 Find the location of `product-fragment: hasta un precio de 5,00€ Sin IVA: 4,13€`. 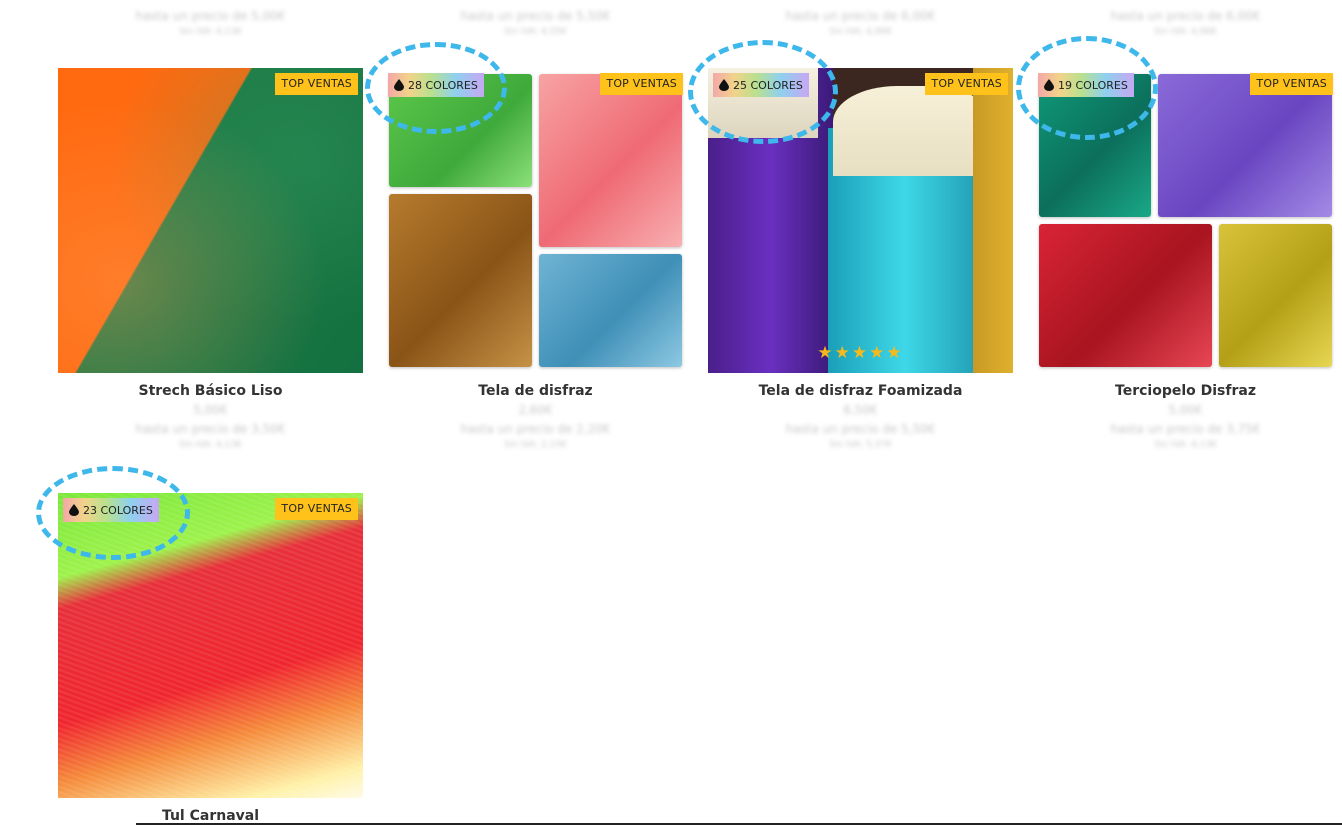

product-fragment: hasta un precio de 5,00€ Sin IVA: 4,13€ is located at coordinates (210, 20).